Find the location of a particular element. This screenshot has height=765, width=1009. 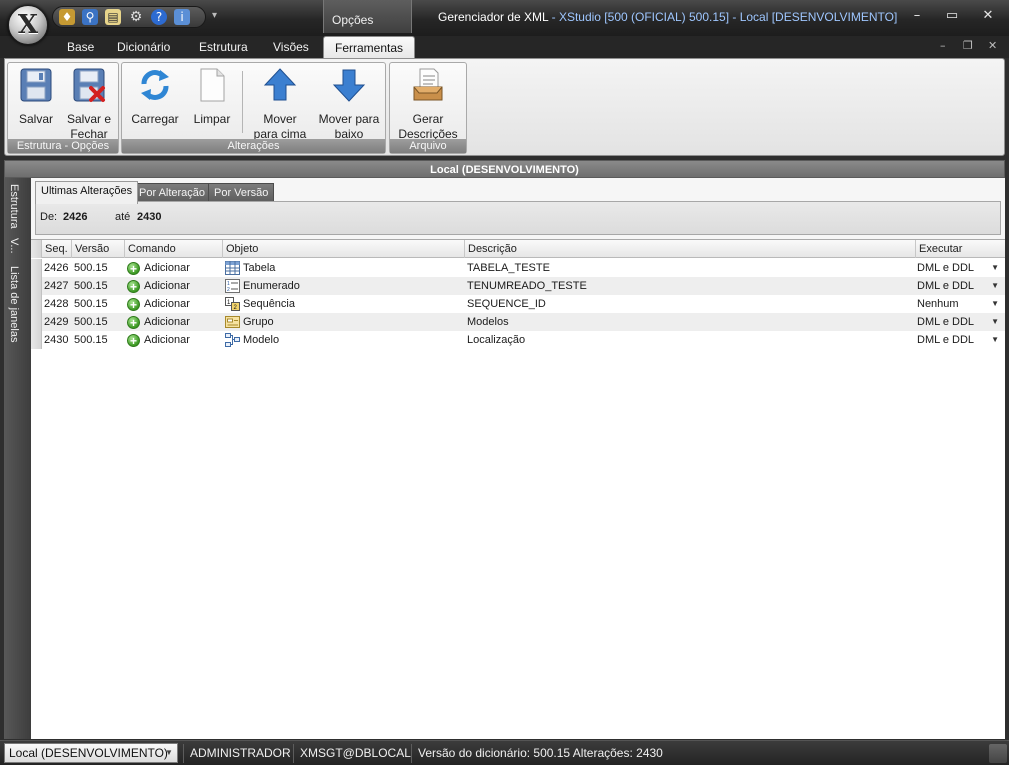

minimize-button: – is located at coordinates (917, 15).